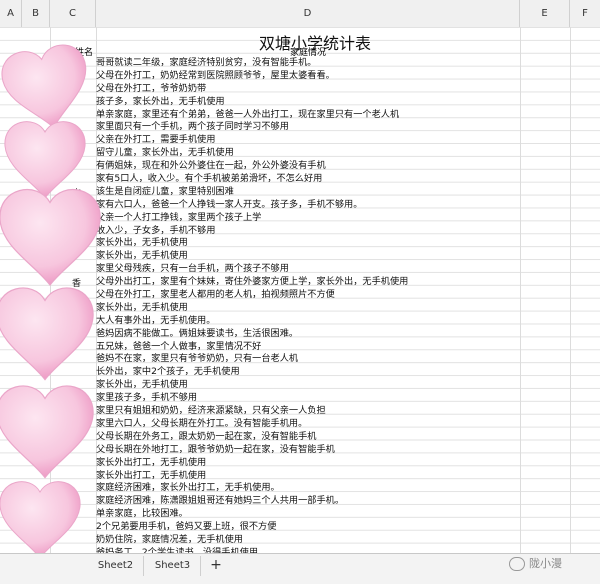  What do you see at coordinates (517, 564) in the screenshot?
I see `wechat-icon` at bounding box center [517, 564].